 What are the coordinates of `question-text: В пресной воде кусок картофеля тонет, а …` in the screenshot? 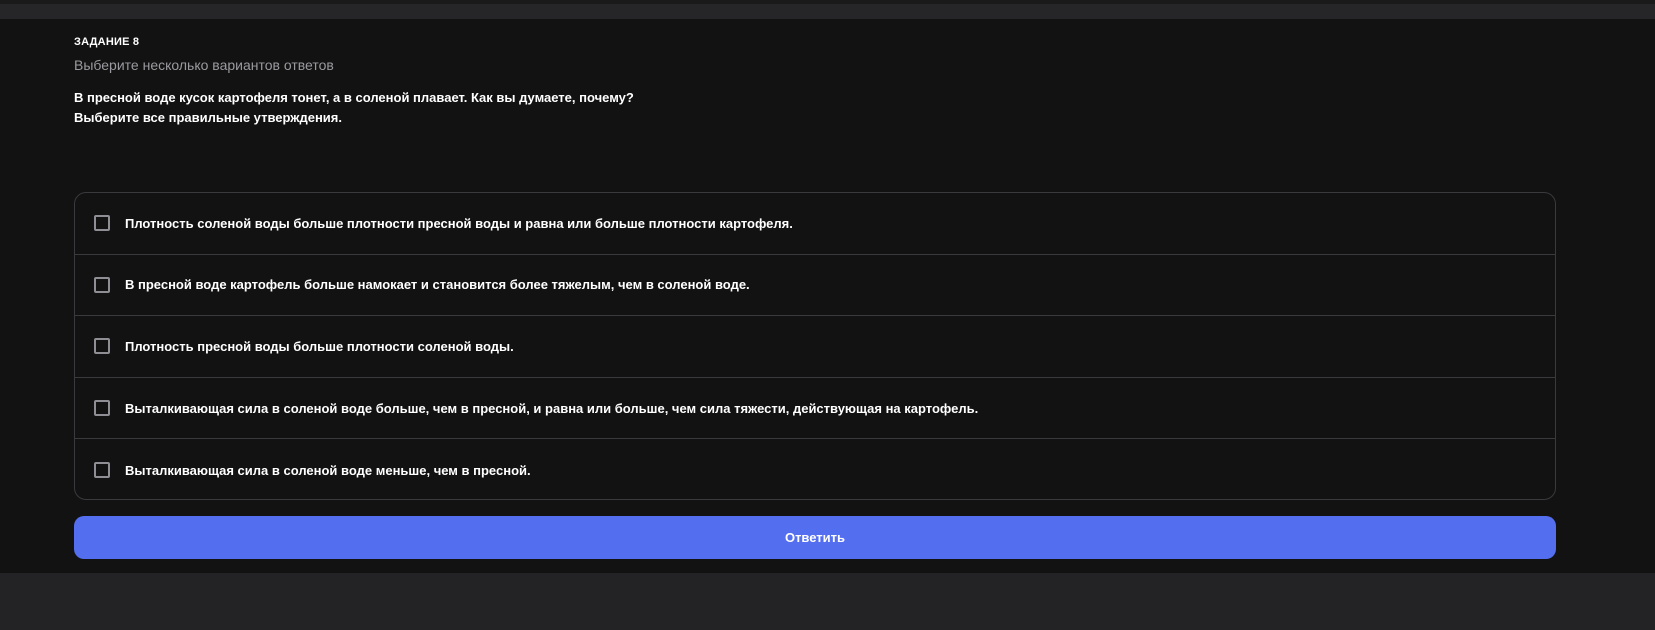 It's located at (354, 108).